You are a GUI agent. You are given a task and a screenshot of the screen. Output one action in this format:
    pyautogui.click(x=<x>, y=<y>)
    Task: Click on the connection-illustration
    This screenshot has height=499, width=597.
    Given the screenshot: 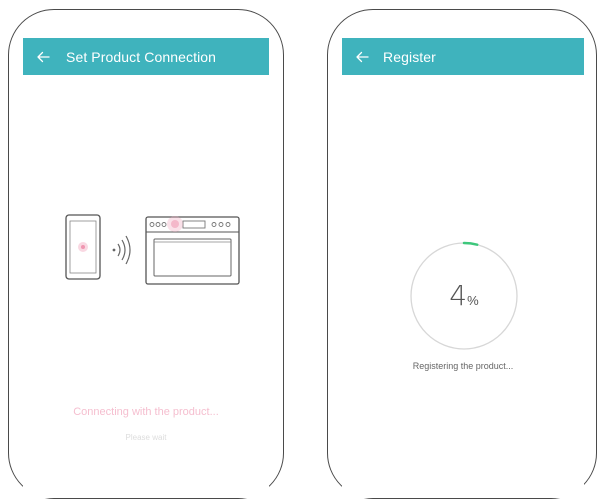 What is the action you would take?
    pyautogui.click(x=152, y=249)
    